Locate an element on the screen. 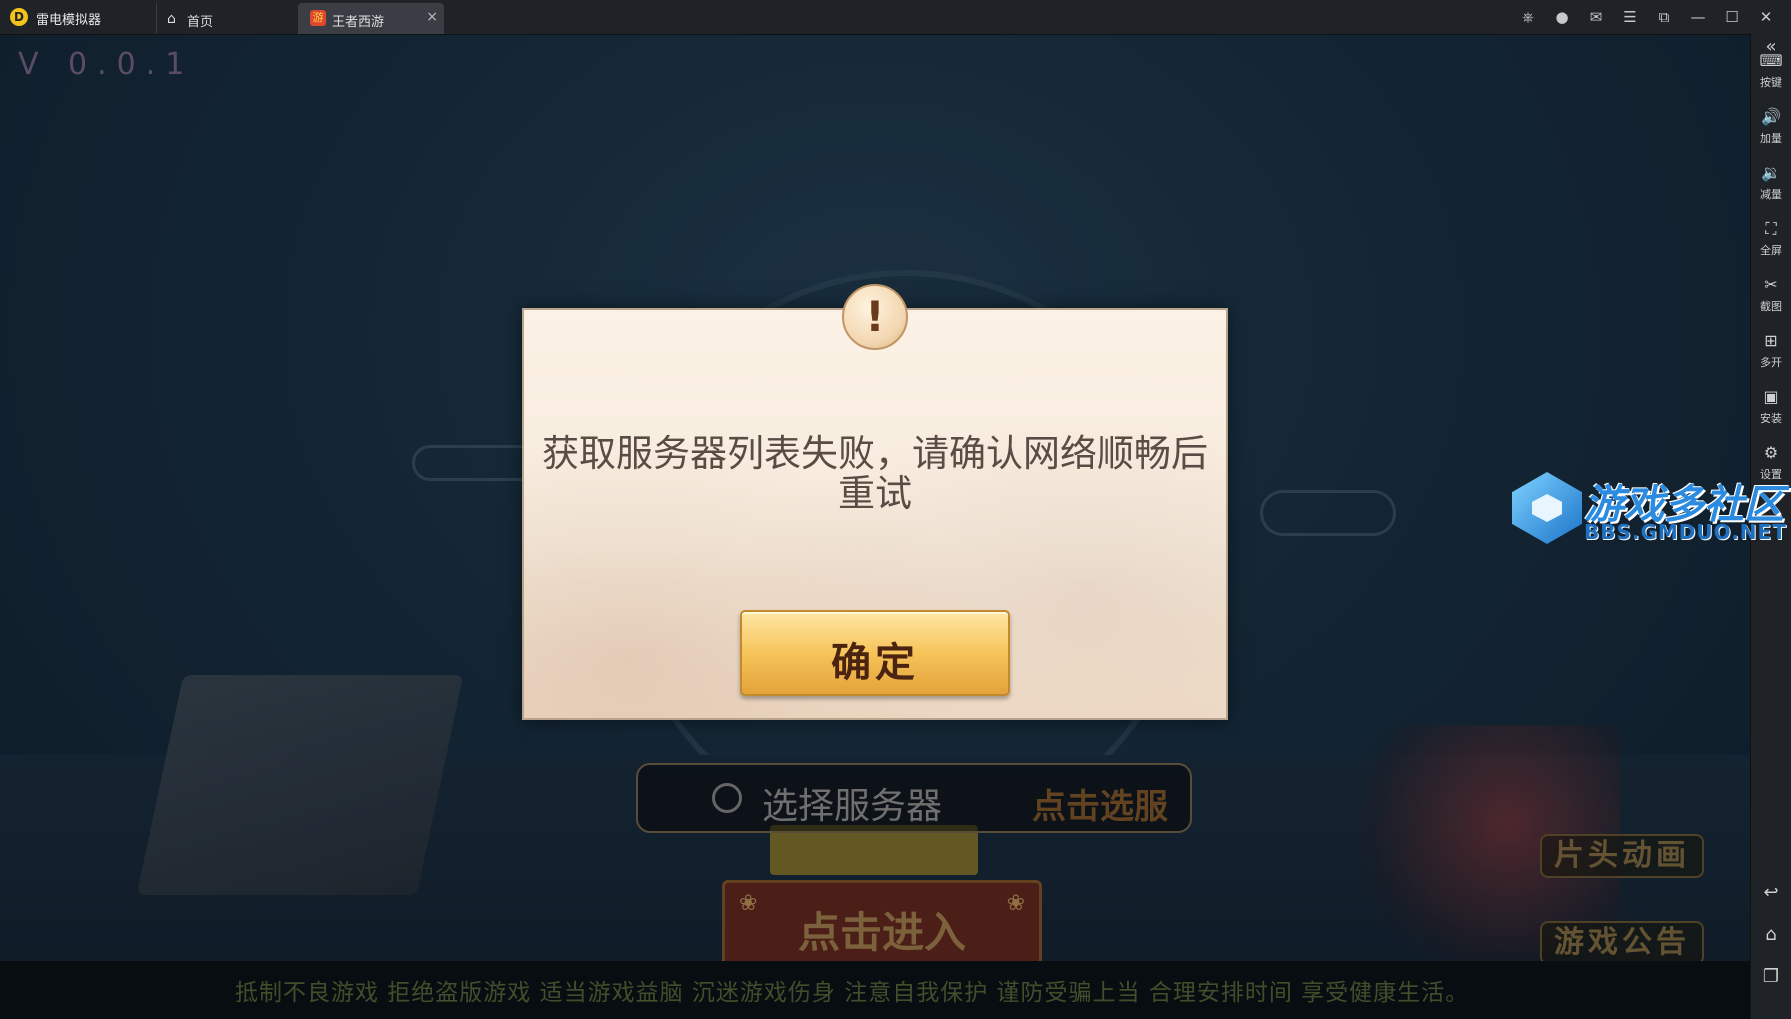 Image resolution: width=1791 pixels, height=1019 pixels. scissors-icon: ✂ is located at coordinates (1771, 284).